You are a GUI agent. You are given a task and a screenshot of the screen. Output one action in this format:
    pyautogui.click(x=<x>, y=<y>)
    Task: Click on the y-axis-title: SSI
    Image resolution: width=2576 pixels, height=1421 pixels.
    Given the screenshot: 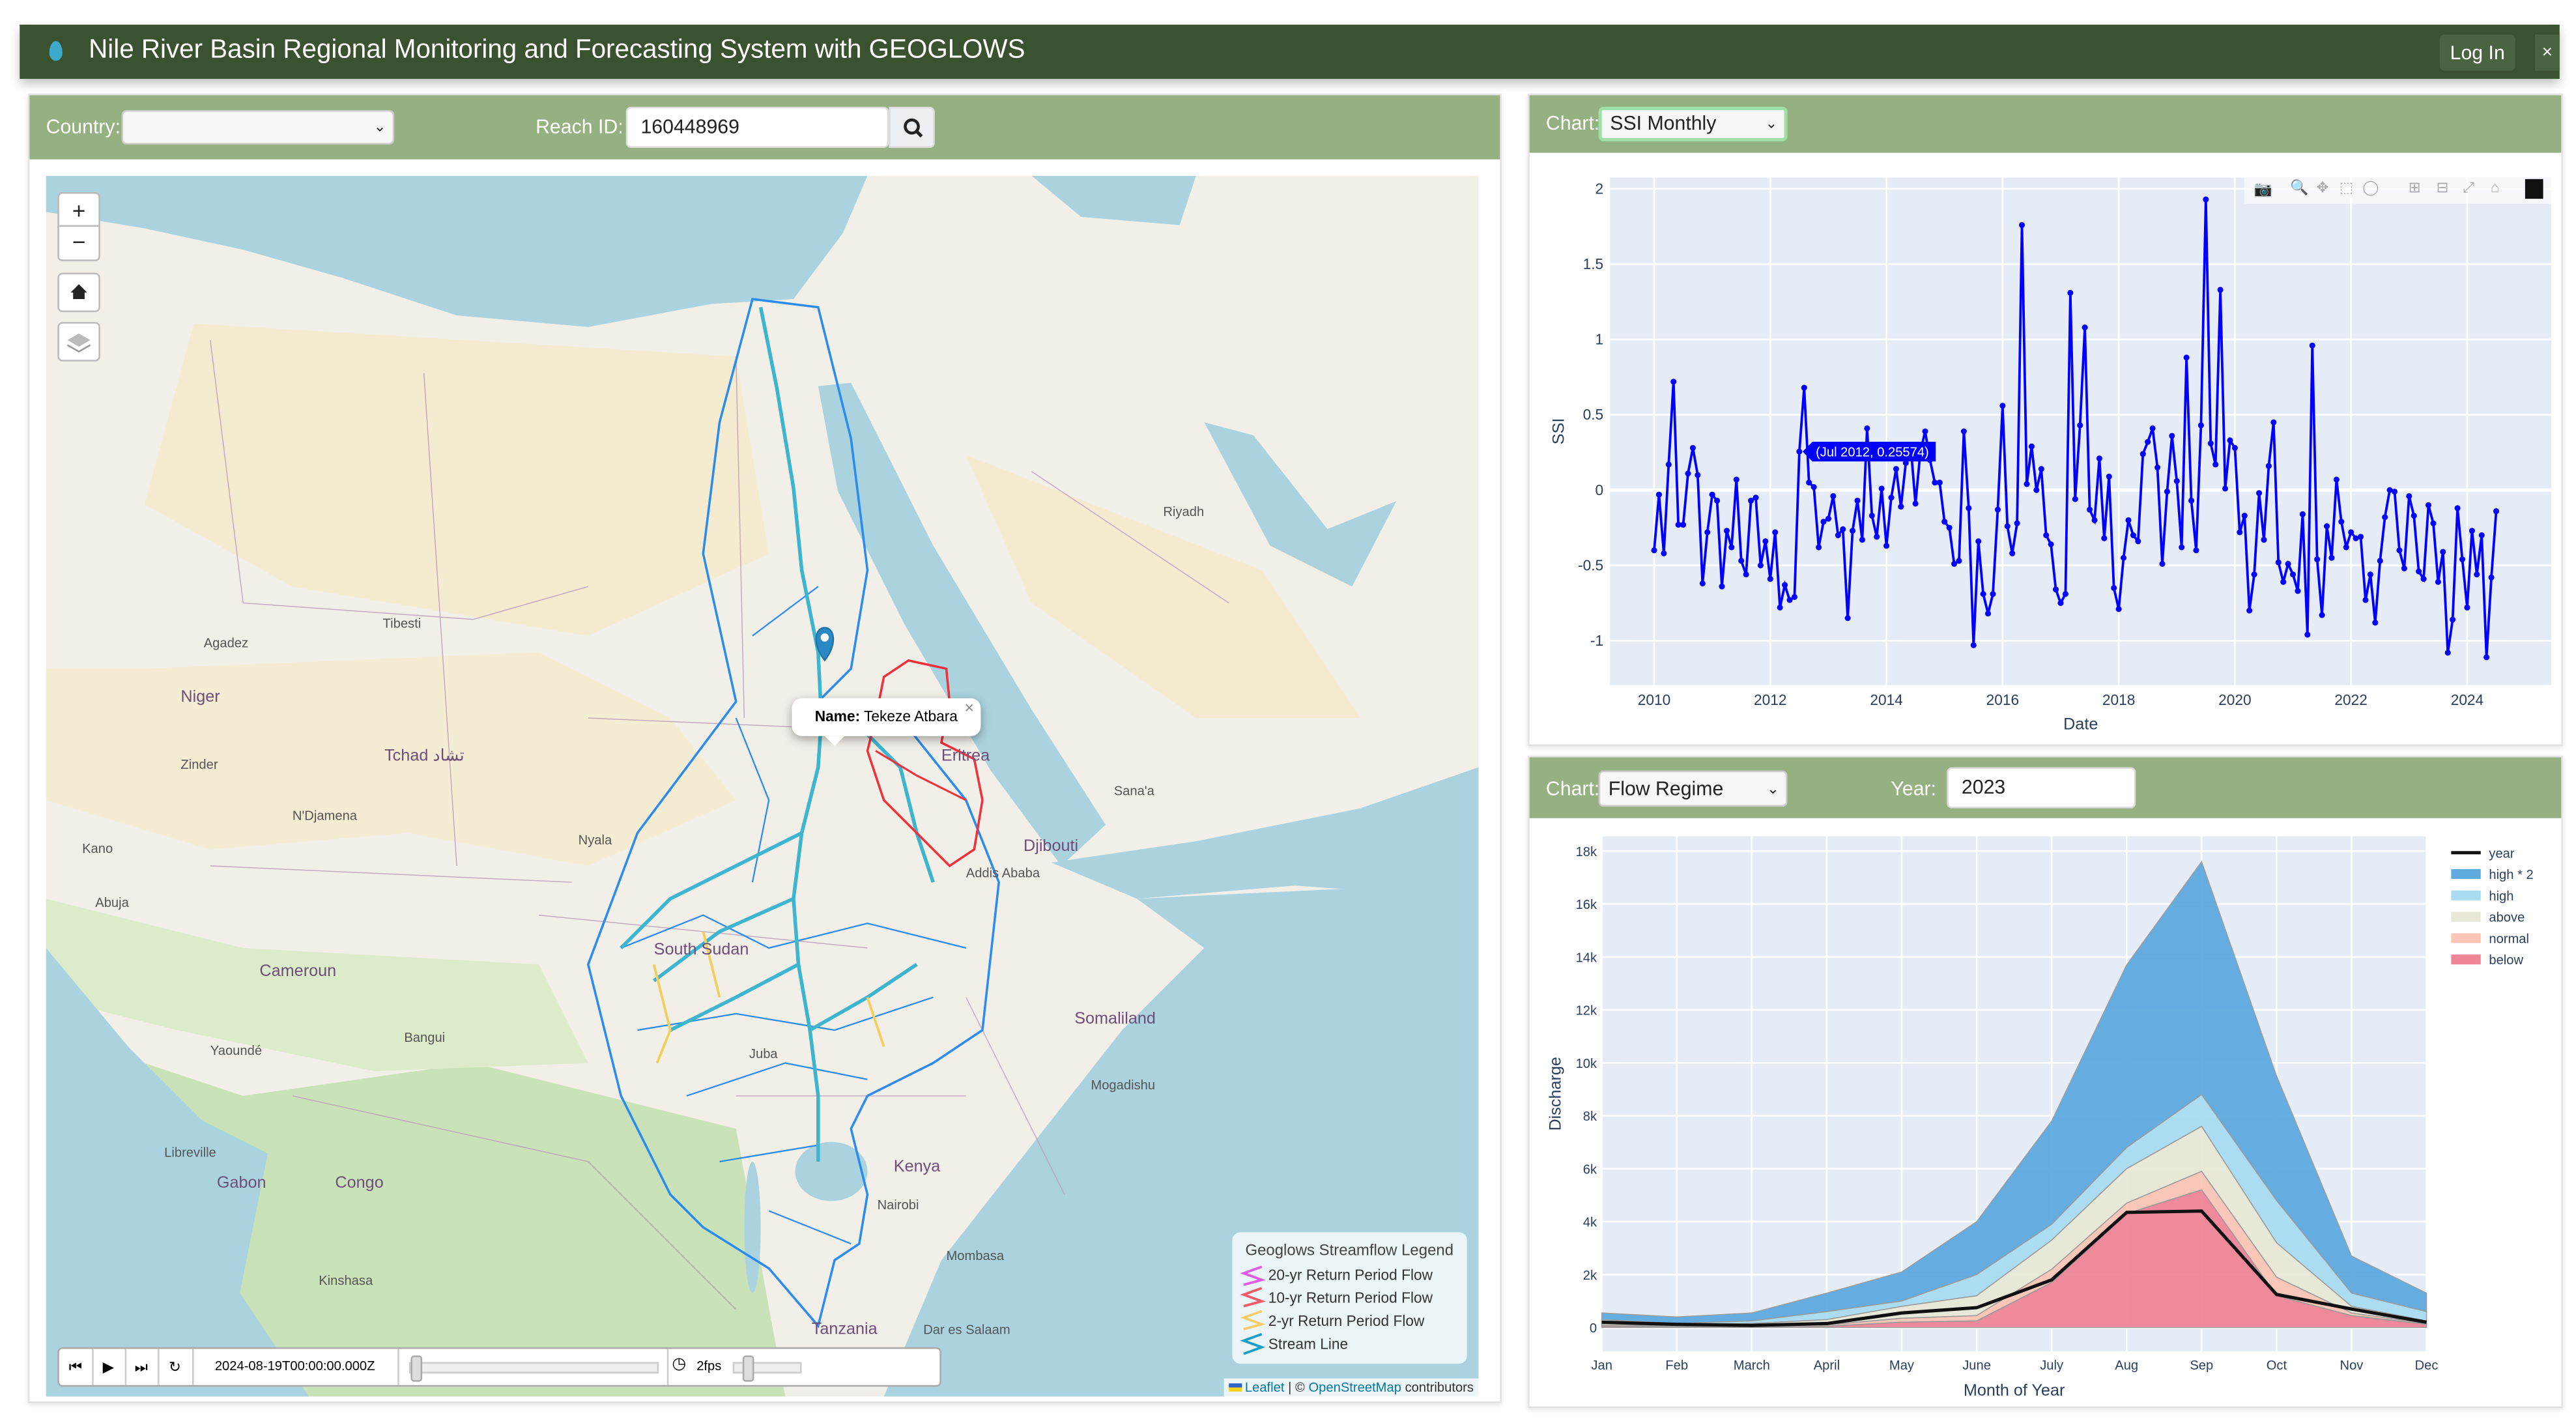 What is the action you would take?
    pyautogui.click(x=1559, y=431)
    